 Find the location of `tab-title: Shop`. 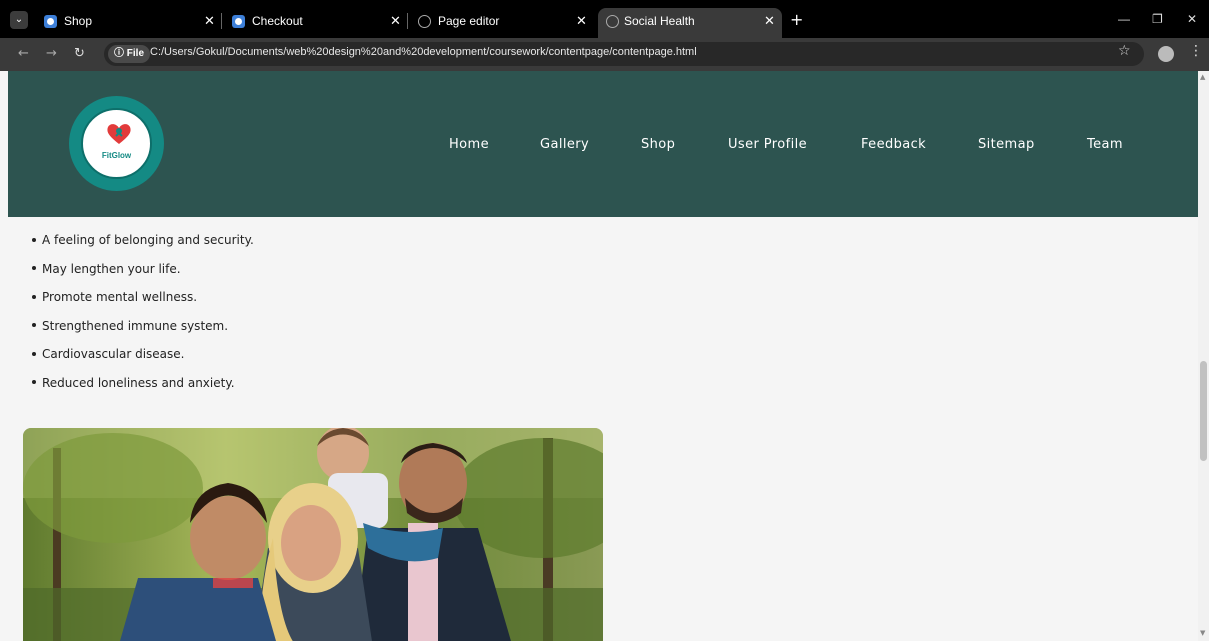

tab-title: Shop is located at coordinates (78, 21).